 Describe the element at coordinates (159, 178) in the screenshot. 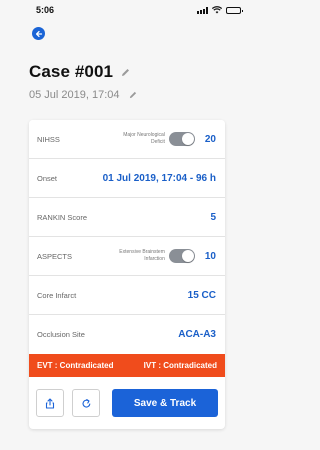

I see `row-value: 01 Jul 2019, 17:04 - 96 h` at that location.